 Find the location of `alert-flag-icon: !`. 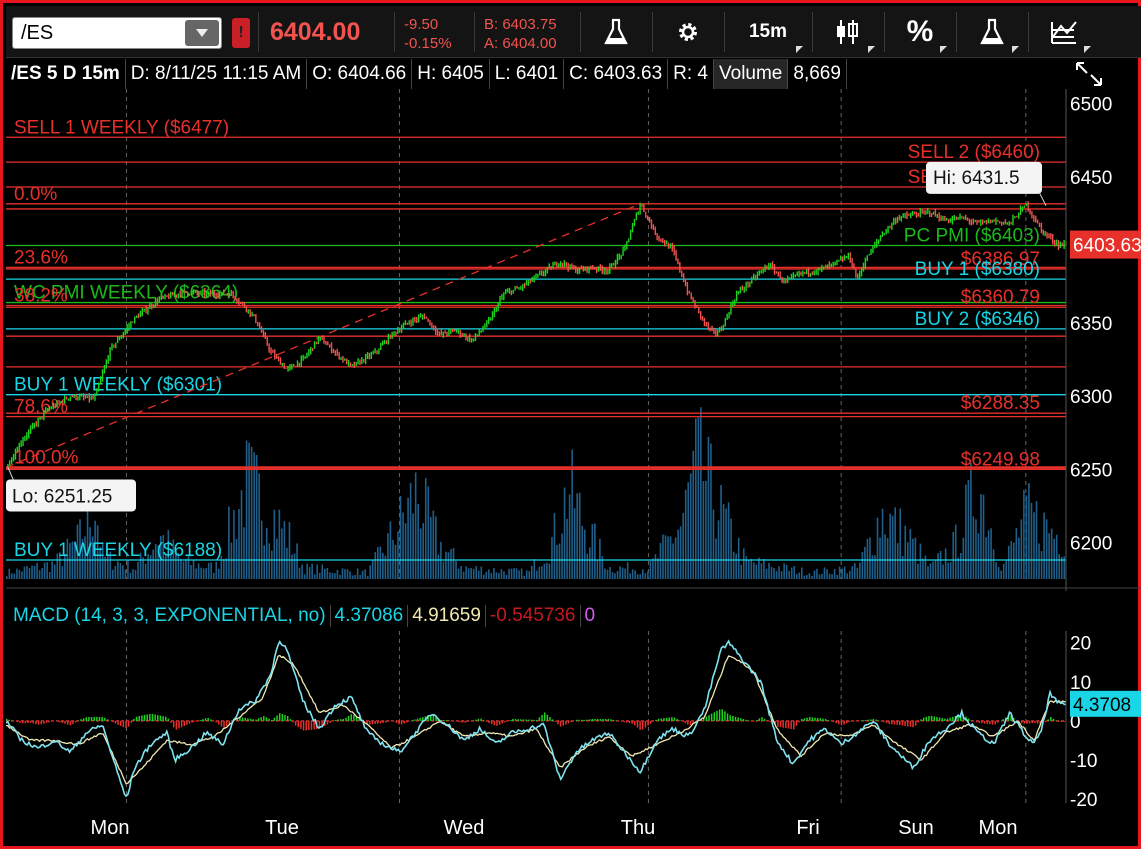

alert-flag-icon: ! is located at coordinates (241, 33).